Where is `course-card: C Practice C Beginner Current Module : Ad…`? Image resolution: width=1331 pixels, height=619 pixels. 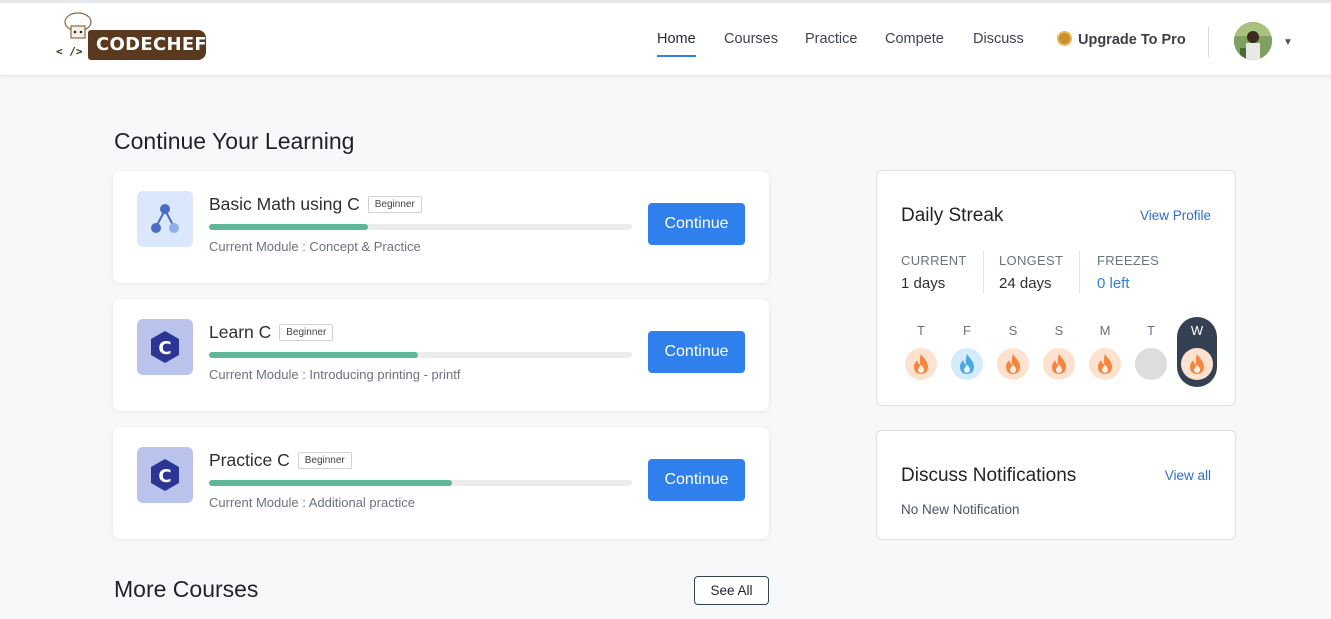 course-card: C Practice C Beginner Current Module : Ad… is located at coordinates (441, 483).